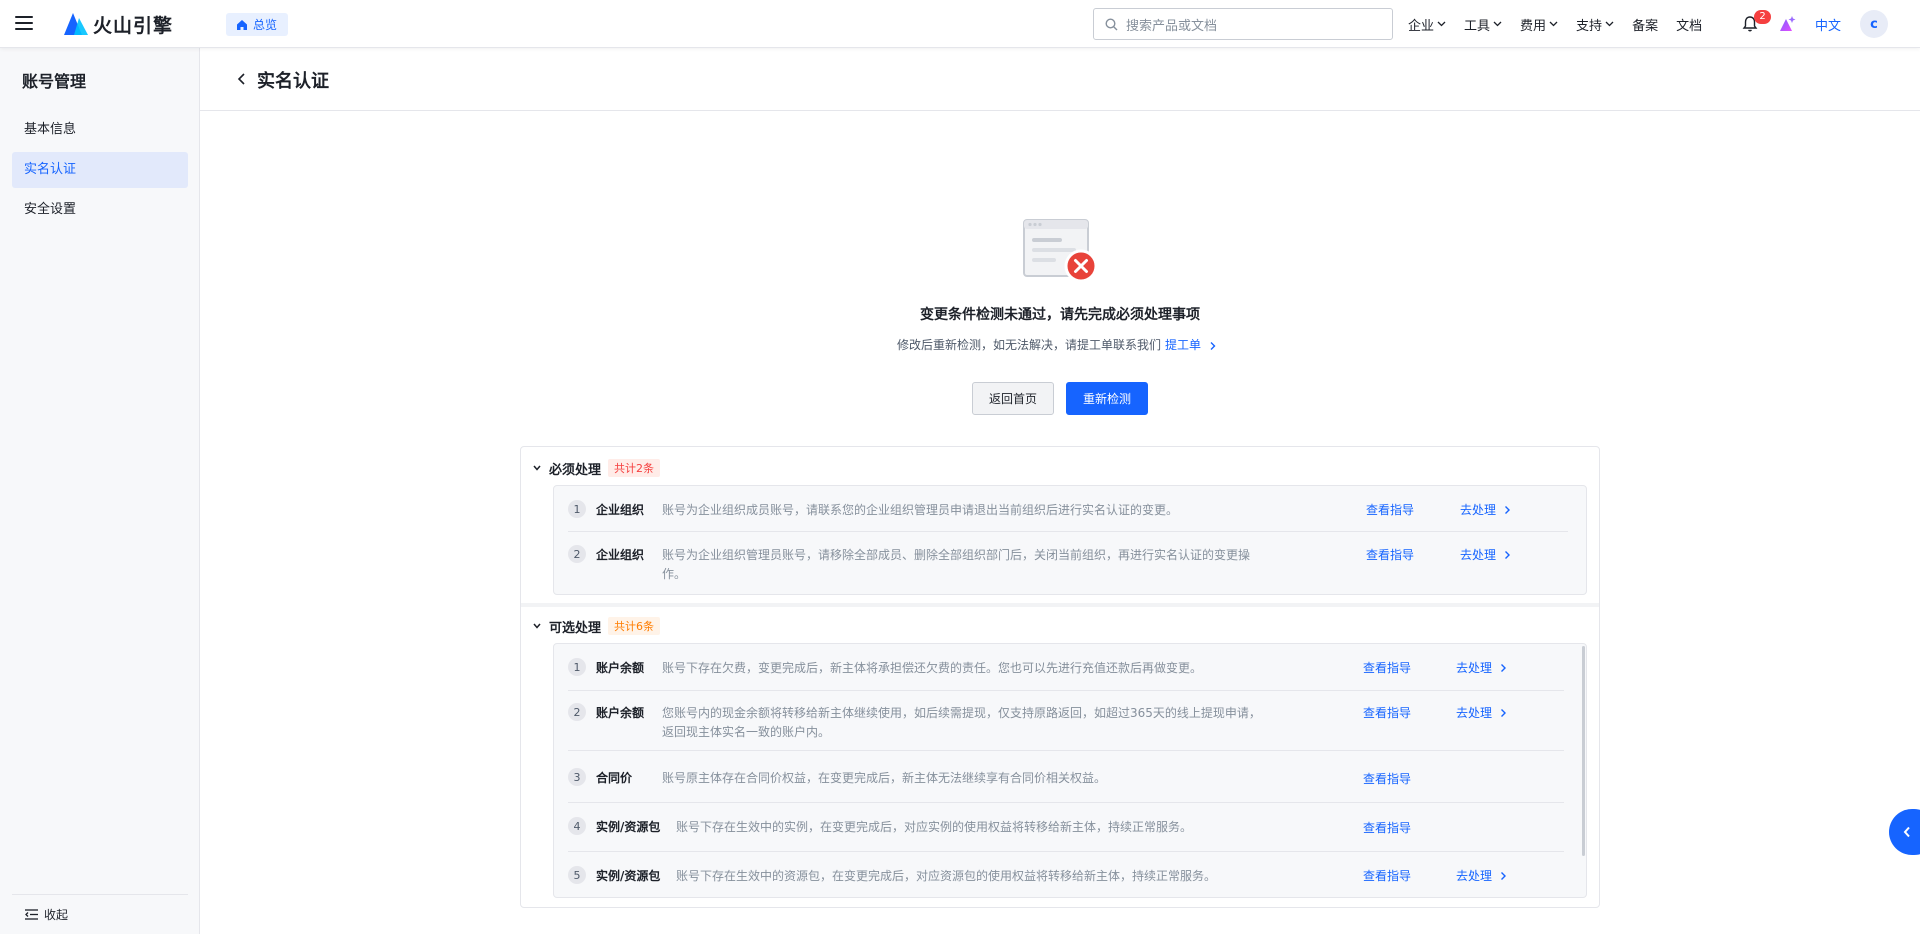  I want to click on overview-button: 总览, so click(257, 24).